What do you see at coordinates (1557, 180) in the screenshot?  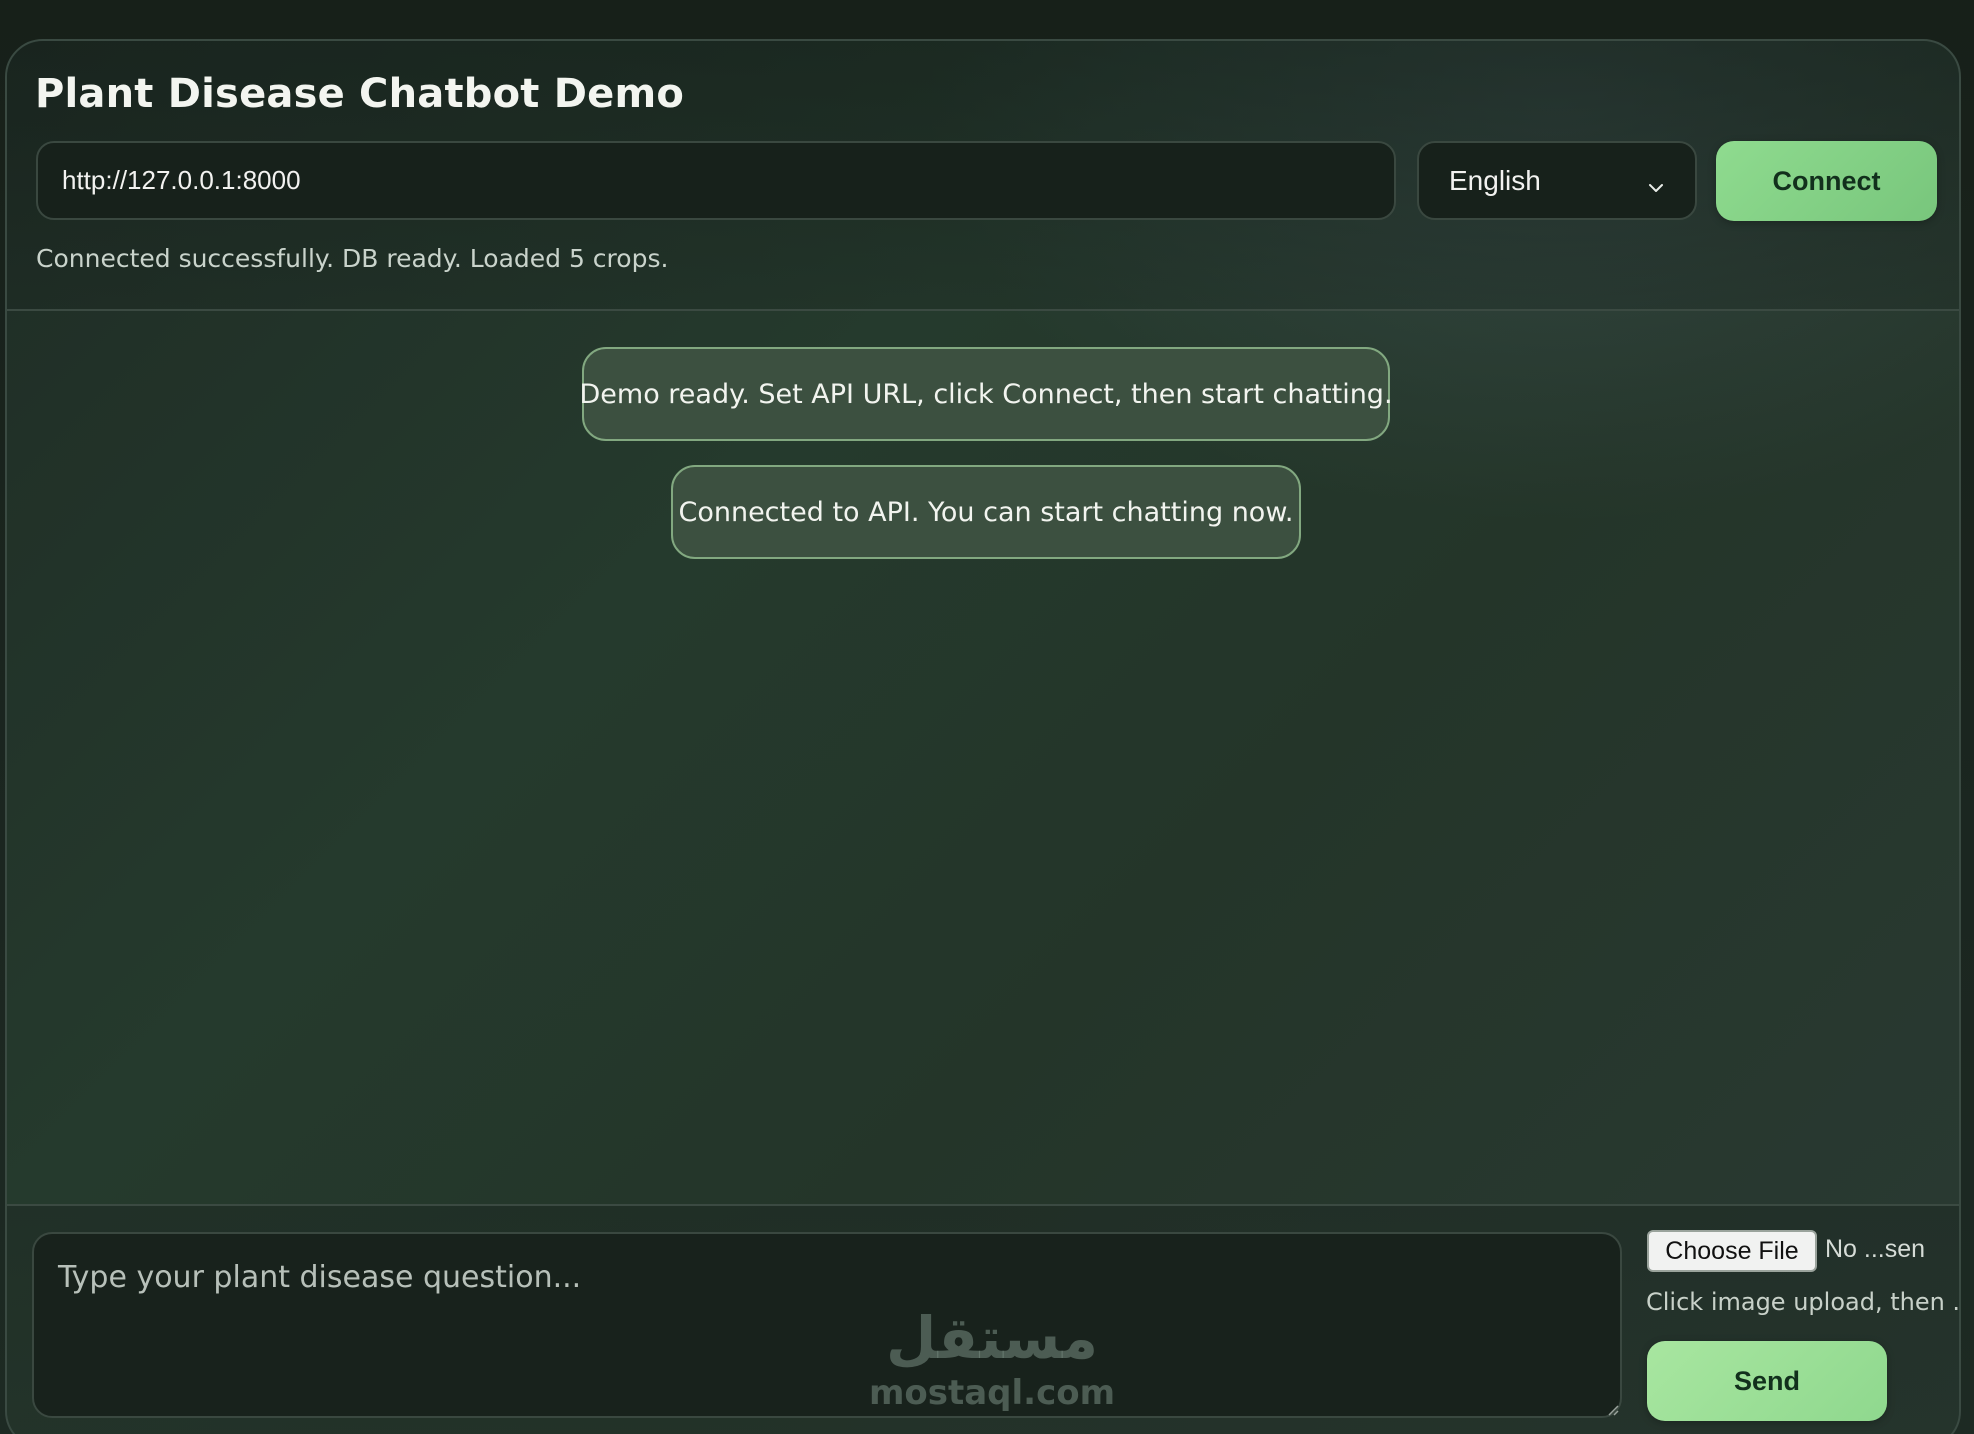 I see `language-select: English` at bounding box center [1557, 180].